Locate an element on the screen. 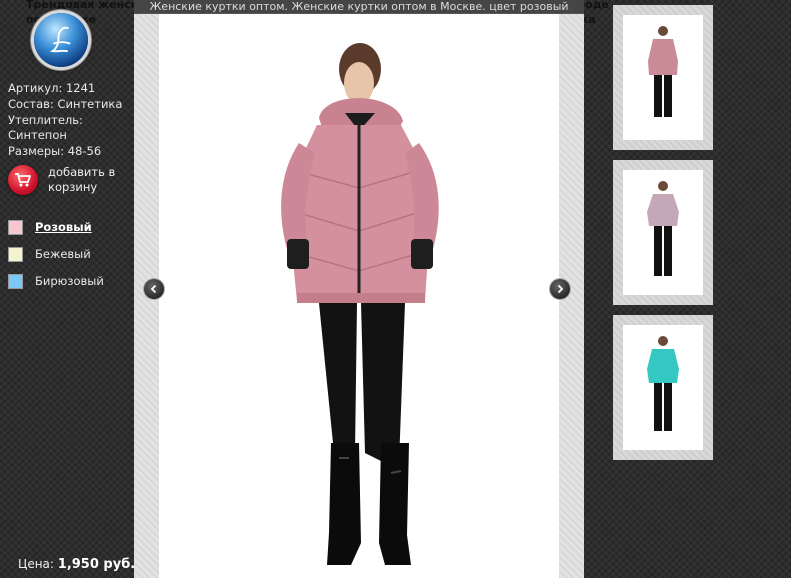  chevron-right-icon is located at coordinates (560, 289).